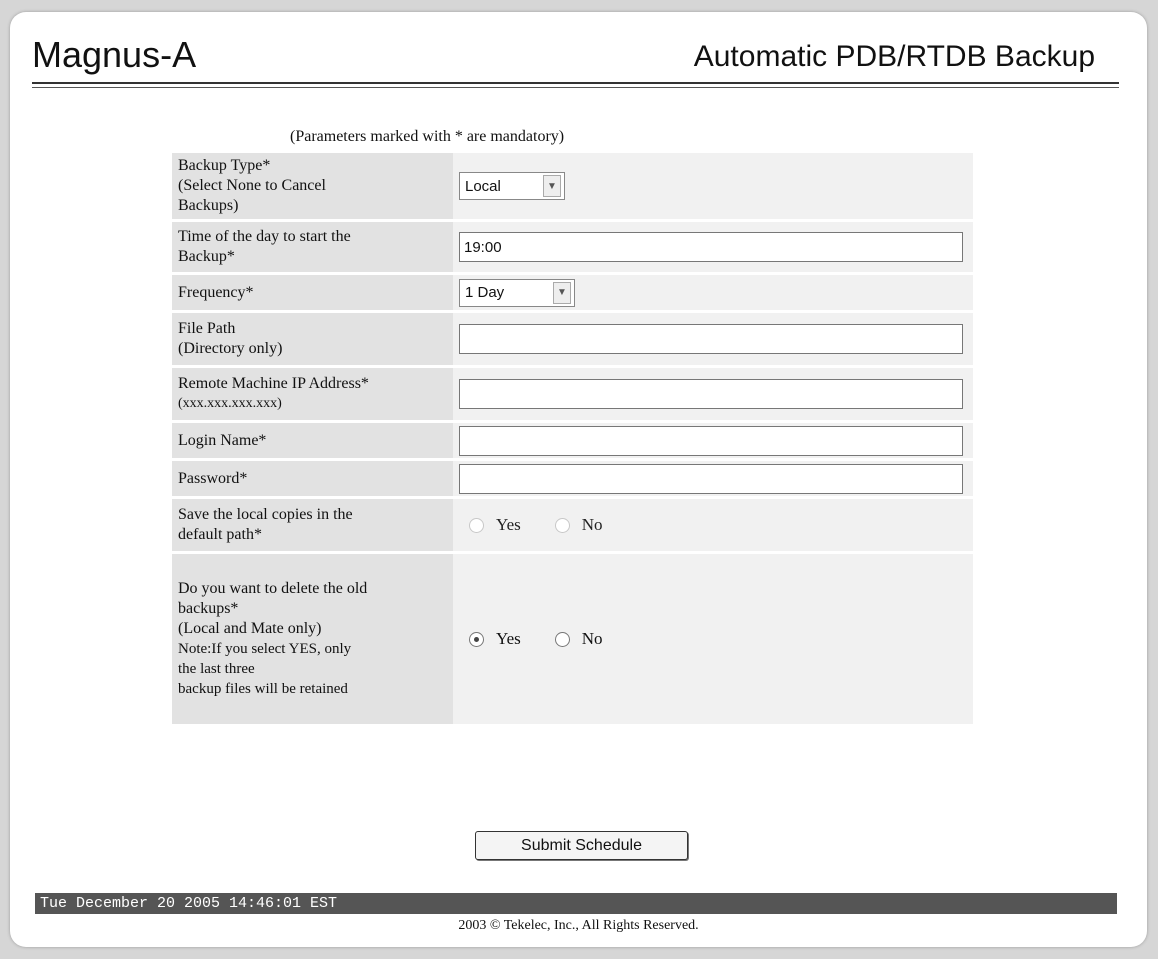  I want to click on frequency-label: Frequency*, so click(312, 292).